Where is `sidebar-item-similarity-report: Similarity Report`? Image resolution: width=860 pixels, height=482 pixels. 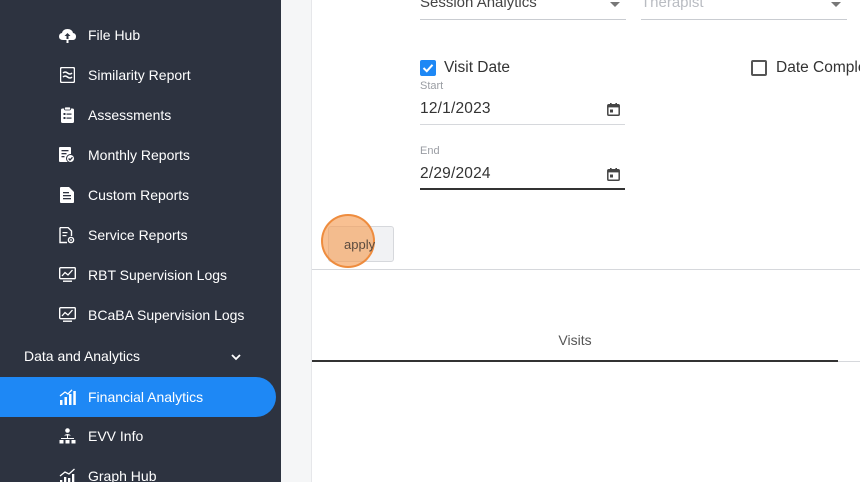
sidebar-item-similarity-report: Similarity Report is located at coordinates (138, 75).